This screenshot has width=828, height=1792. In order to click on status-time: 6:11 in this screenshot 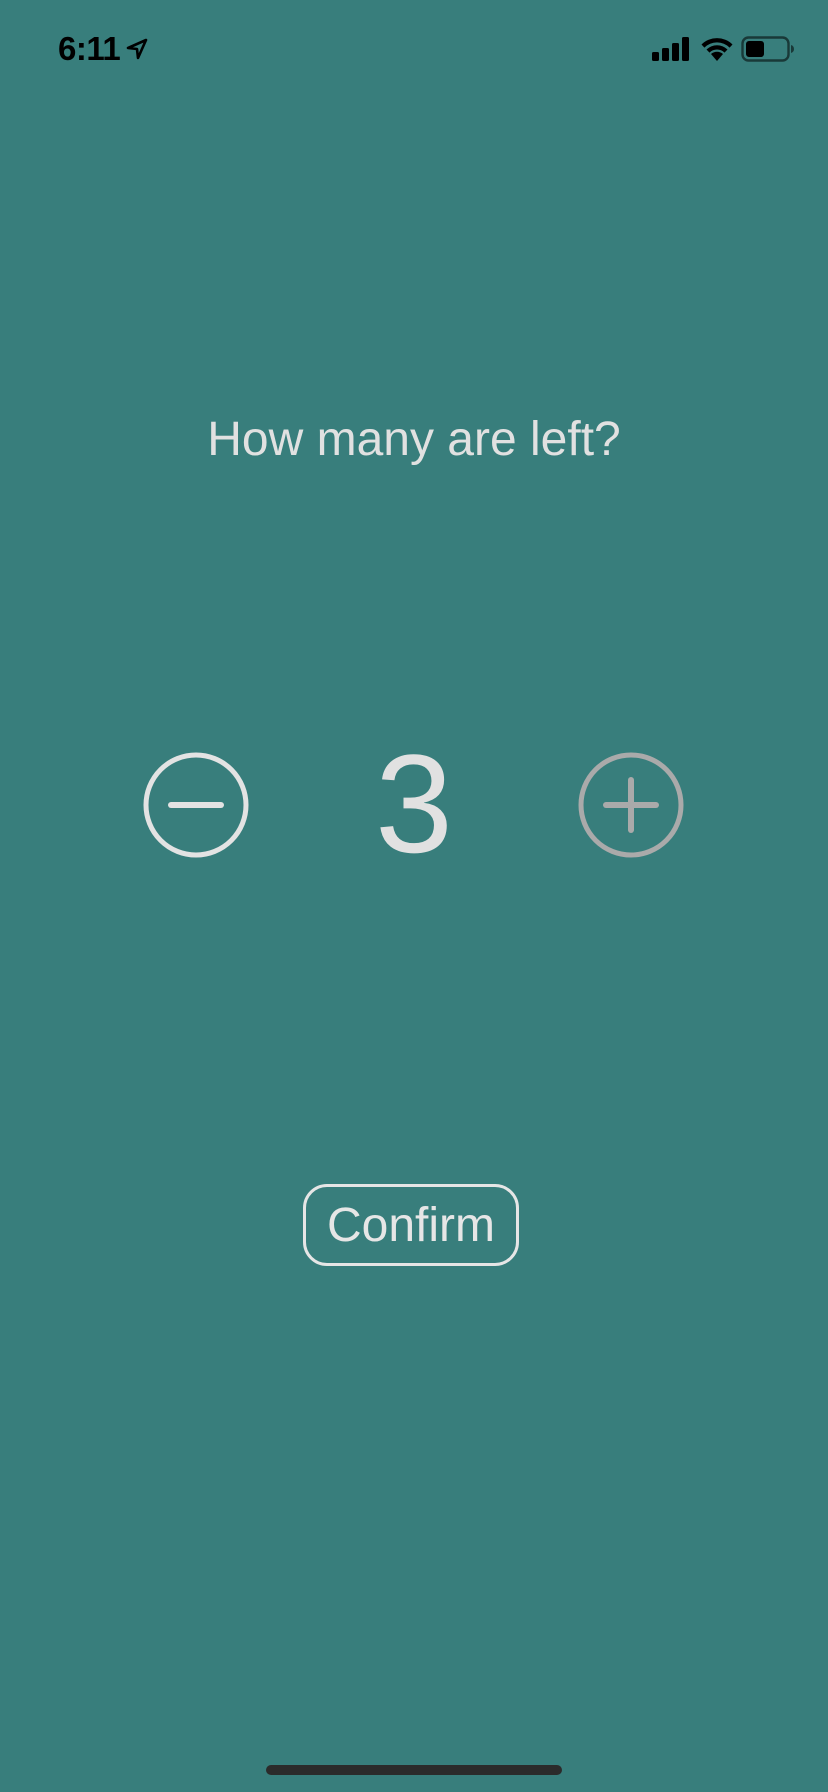, I will do `click(89, 48)`.